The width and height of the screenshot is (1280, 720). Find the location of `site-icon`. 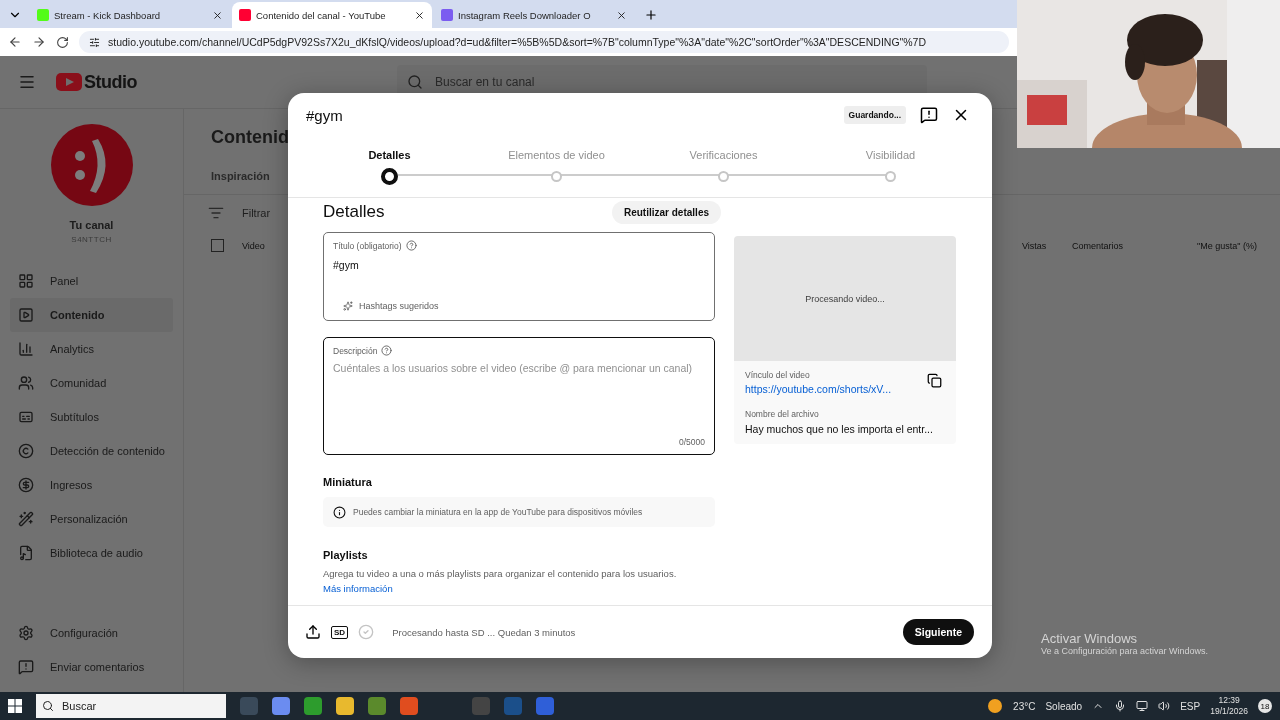

site-icon is located at coordinates (43, 15).